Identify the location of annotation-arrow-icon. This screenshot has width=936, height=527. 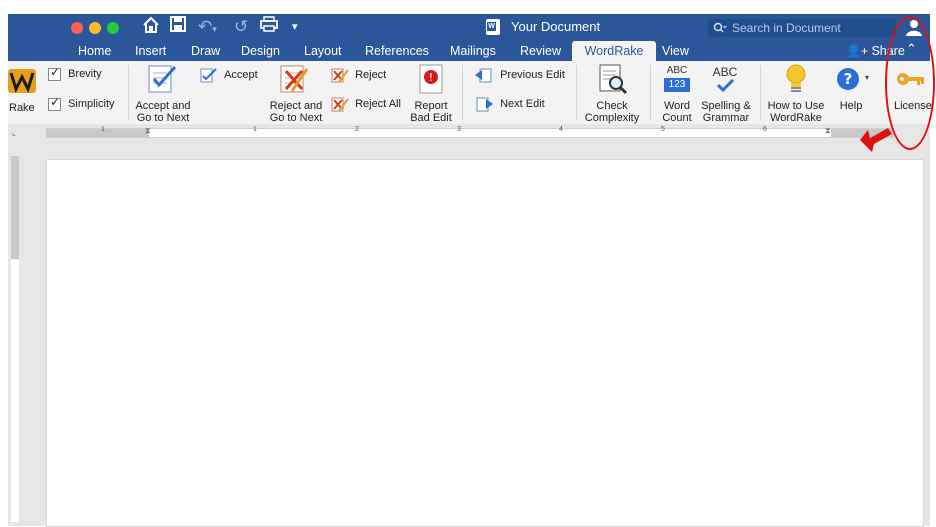
(876, 140).